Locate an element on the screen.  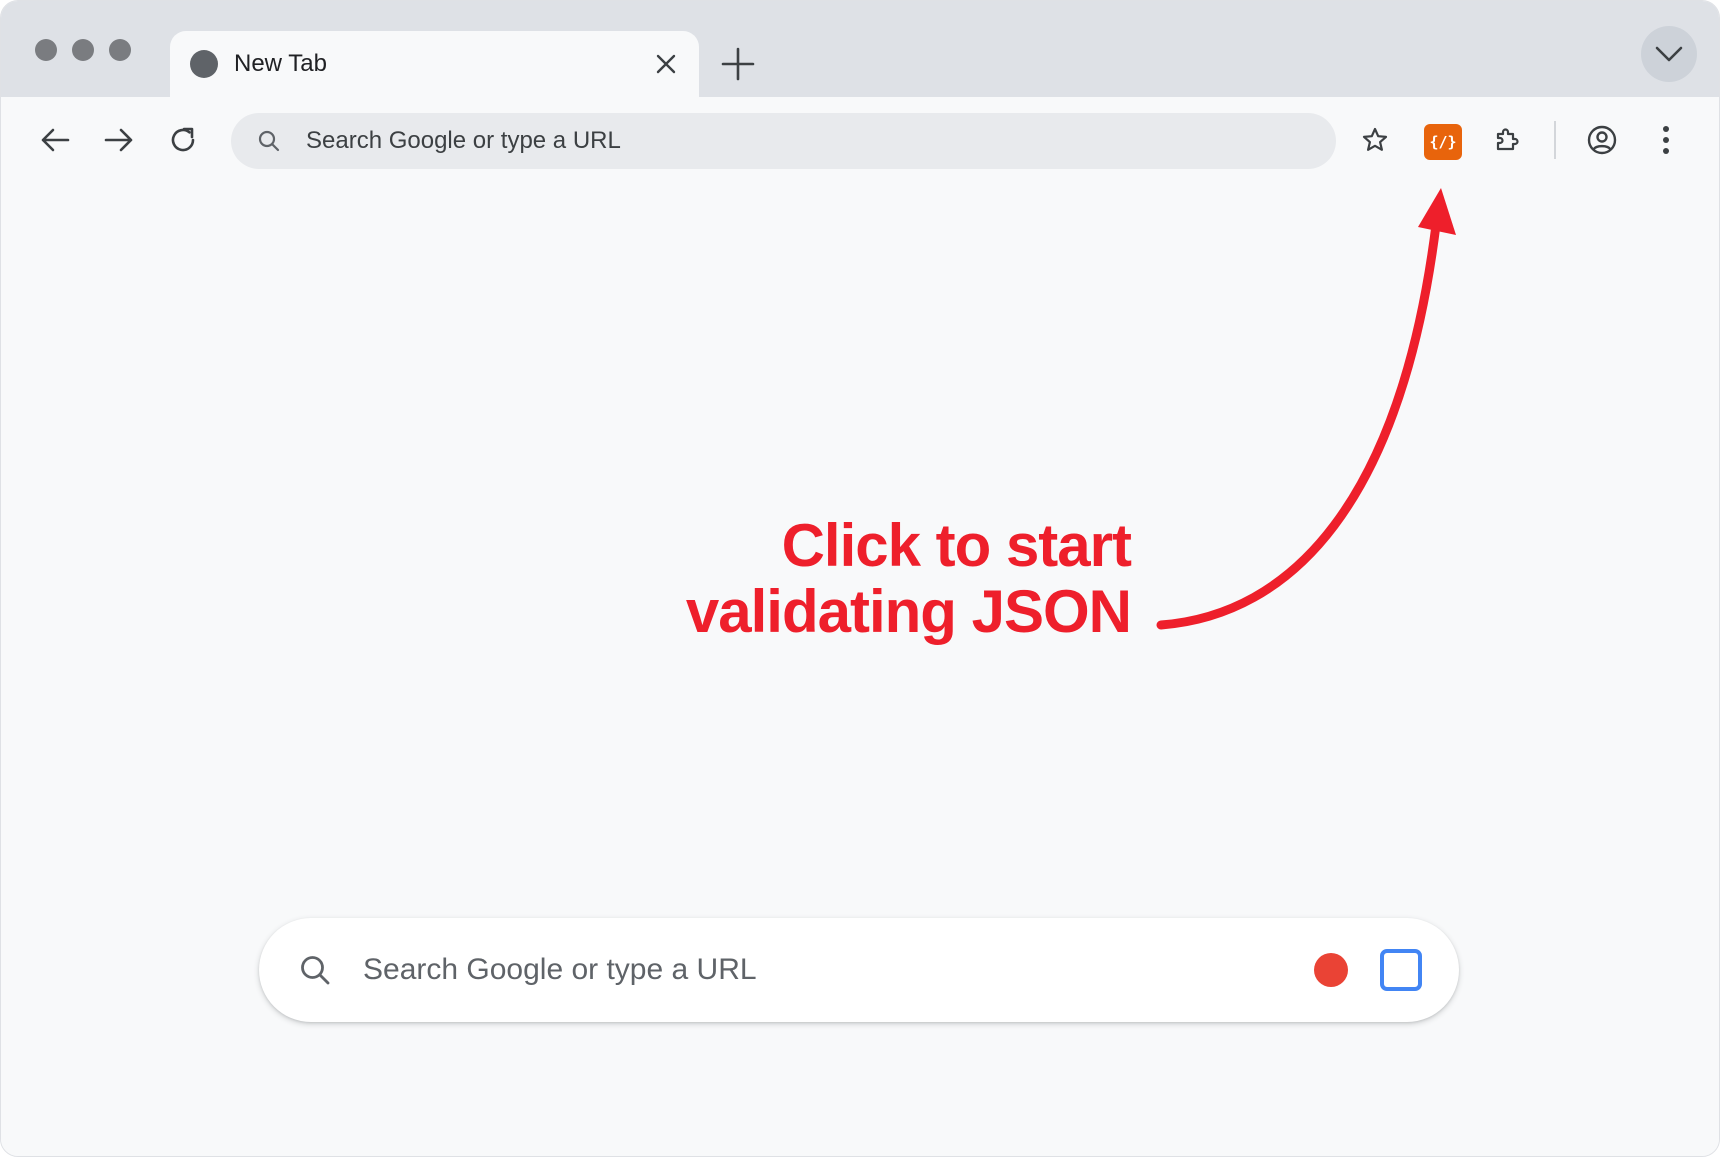
minimize-window-button is located at coordinates (83, 50).